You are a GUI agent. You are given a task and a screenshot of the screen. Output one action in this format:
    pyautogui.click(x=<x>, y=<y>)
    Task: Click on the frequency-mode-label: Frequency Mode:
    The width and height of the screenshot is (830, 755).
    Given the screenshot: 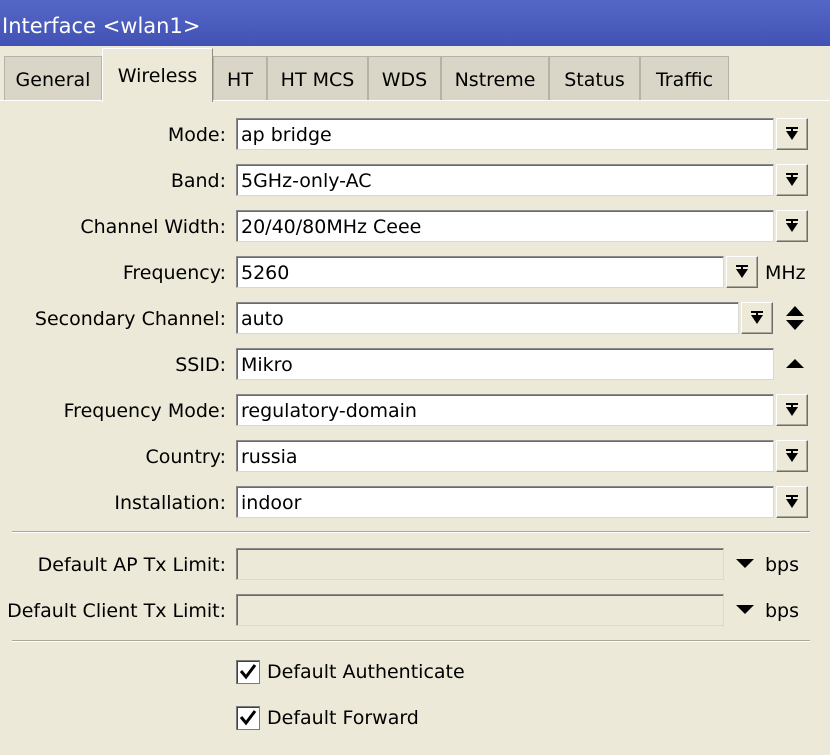 What is the action you would take?
    pyautogui.click(x=144, y=411)
    